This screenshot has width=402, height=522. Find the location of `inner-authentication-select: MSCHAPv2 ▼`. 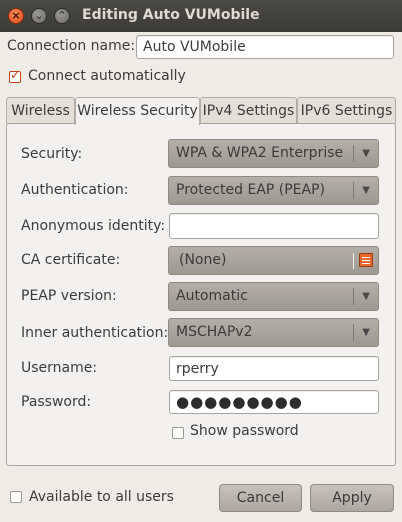

inner-authentication-select: MSCHAPv2 ▼ is located at coordinates (273, 332).